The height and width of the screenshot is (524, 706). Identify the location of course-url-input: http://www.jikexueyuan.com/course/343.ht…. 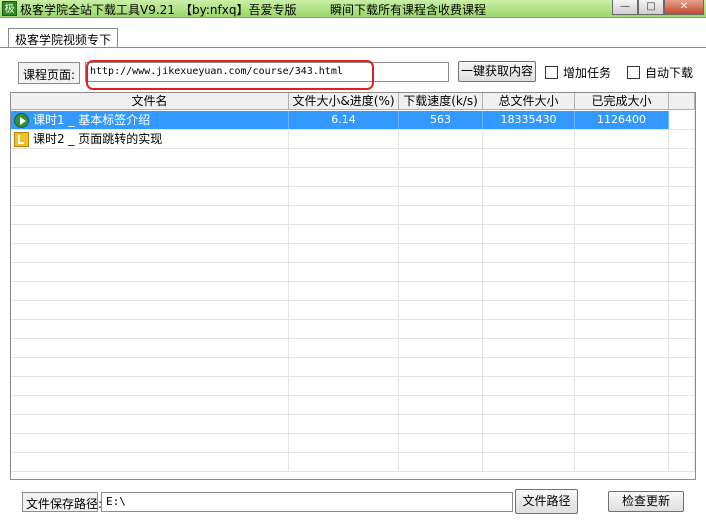
(267, 72).